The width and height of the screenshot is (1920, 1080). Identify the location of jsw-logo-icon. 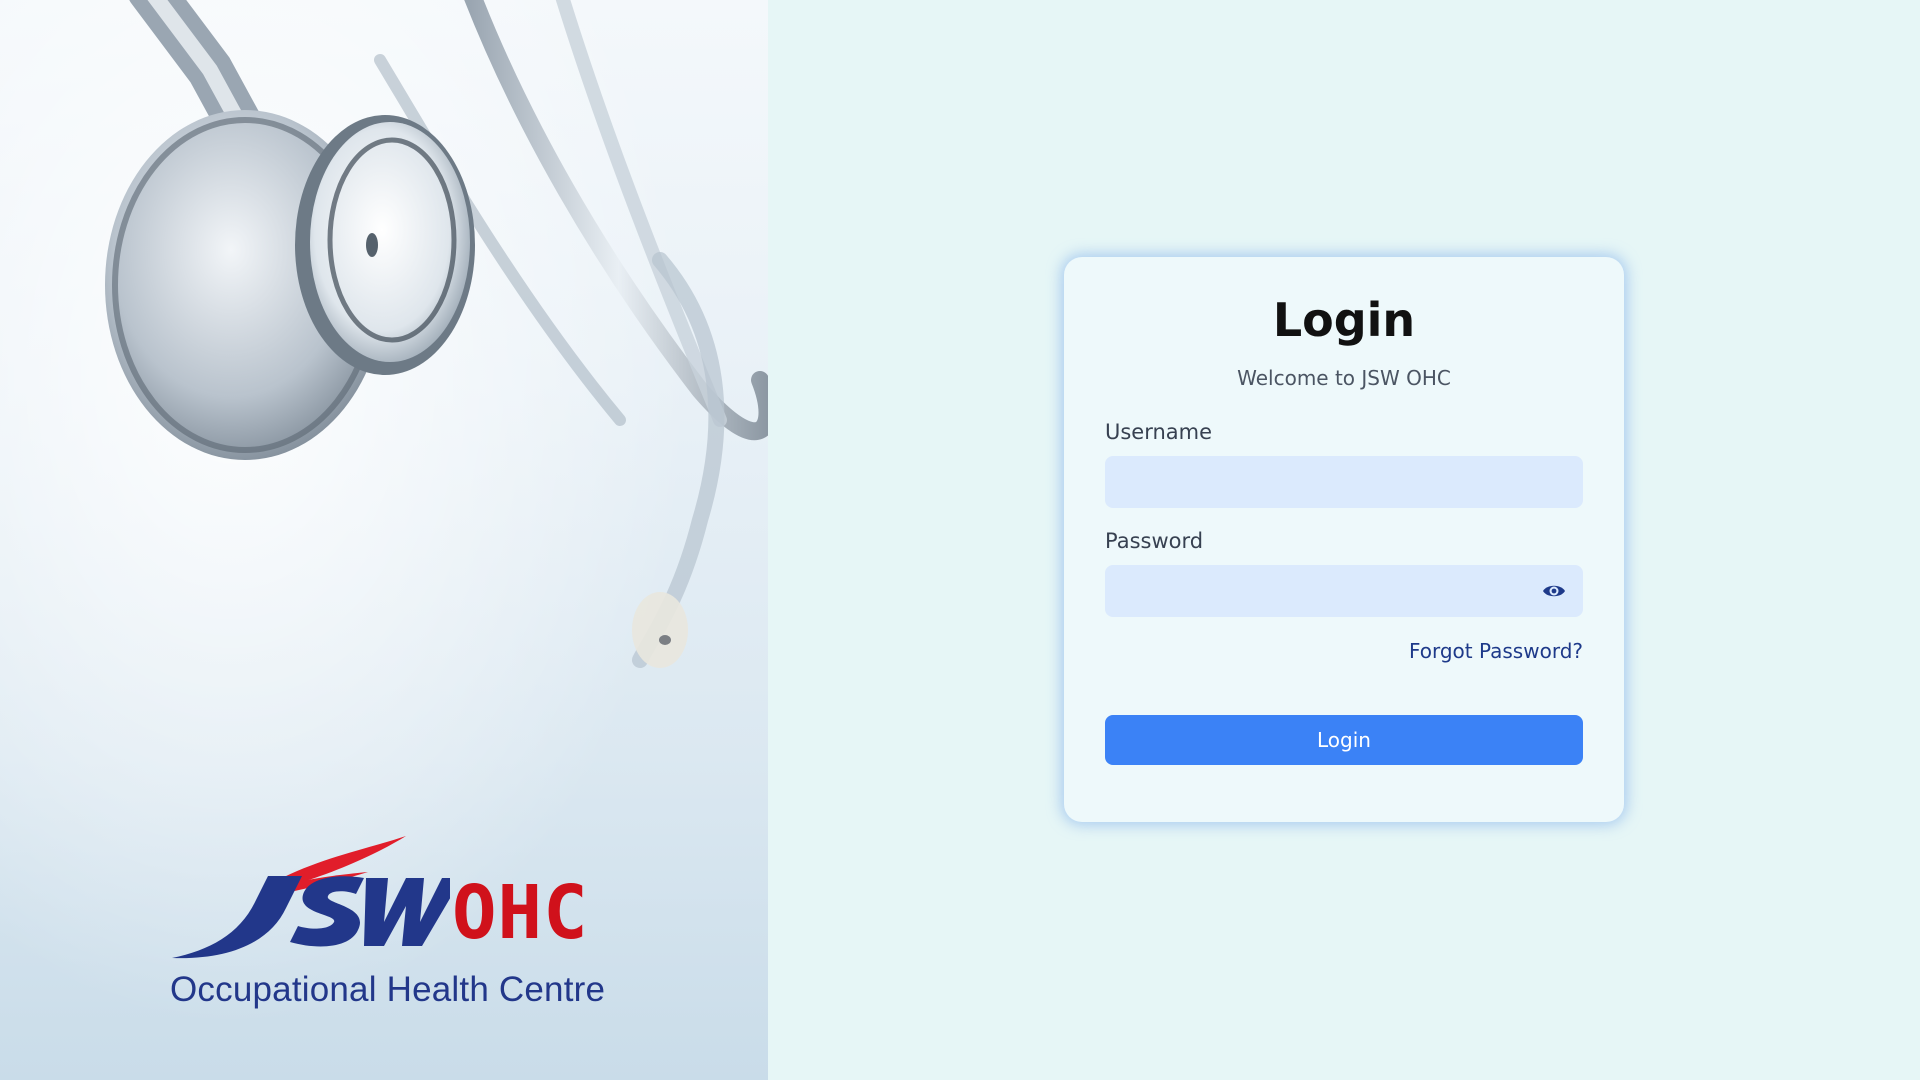
(311, 897).